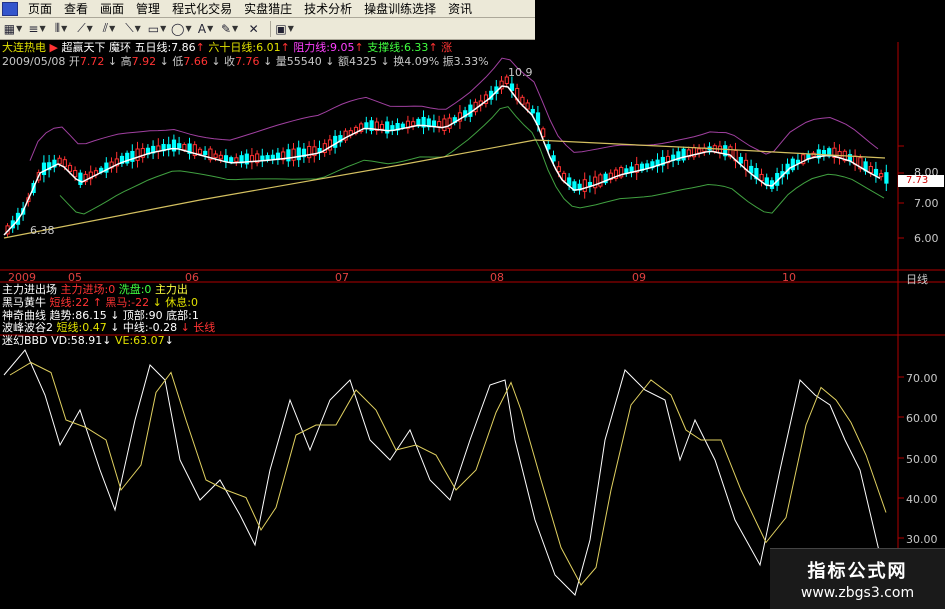 Image resolution: width=945 pixels, height=609 pixels. What do you see at coordinates (112, 9) in the screenshot?
I see `menu-item-screen: 画面` at bounding box center [112, 9].